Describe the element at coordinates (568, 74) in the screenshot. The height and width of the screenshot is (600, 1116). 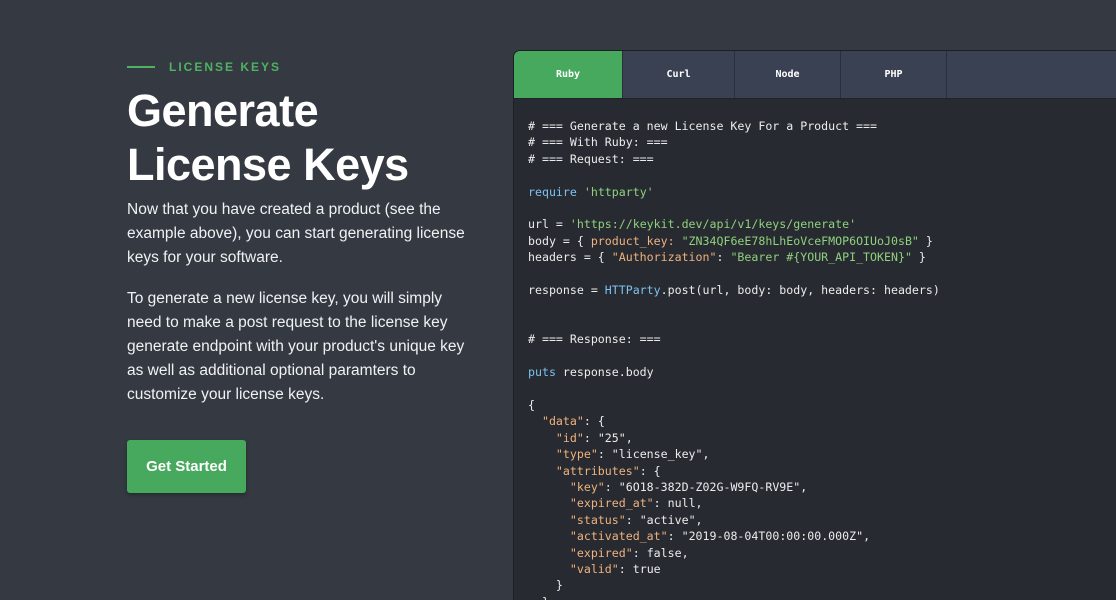
I see `tab-ruby: Ruby` at that location.